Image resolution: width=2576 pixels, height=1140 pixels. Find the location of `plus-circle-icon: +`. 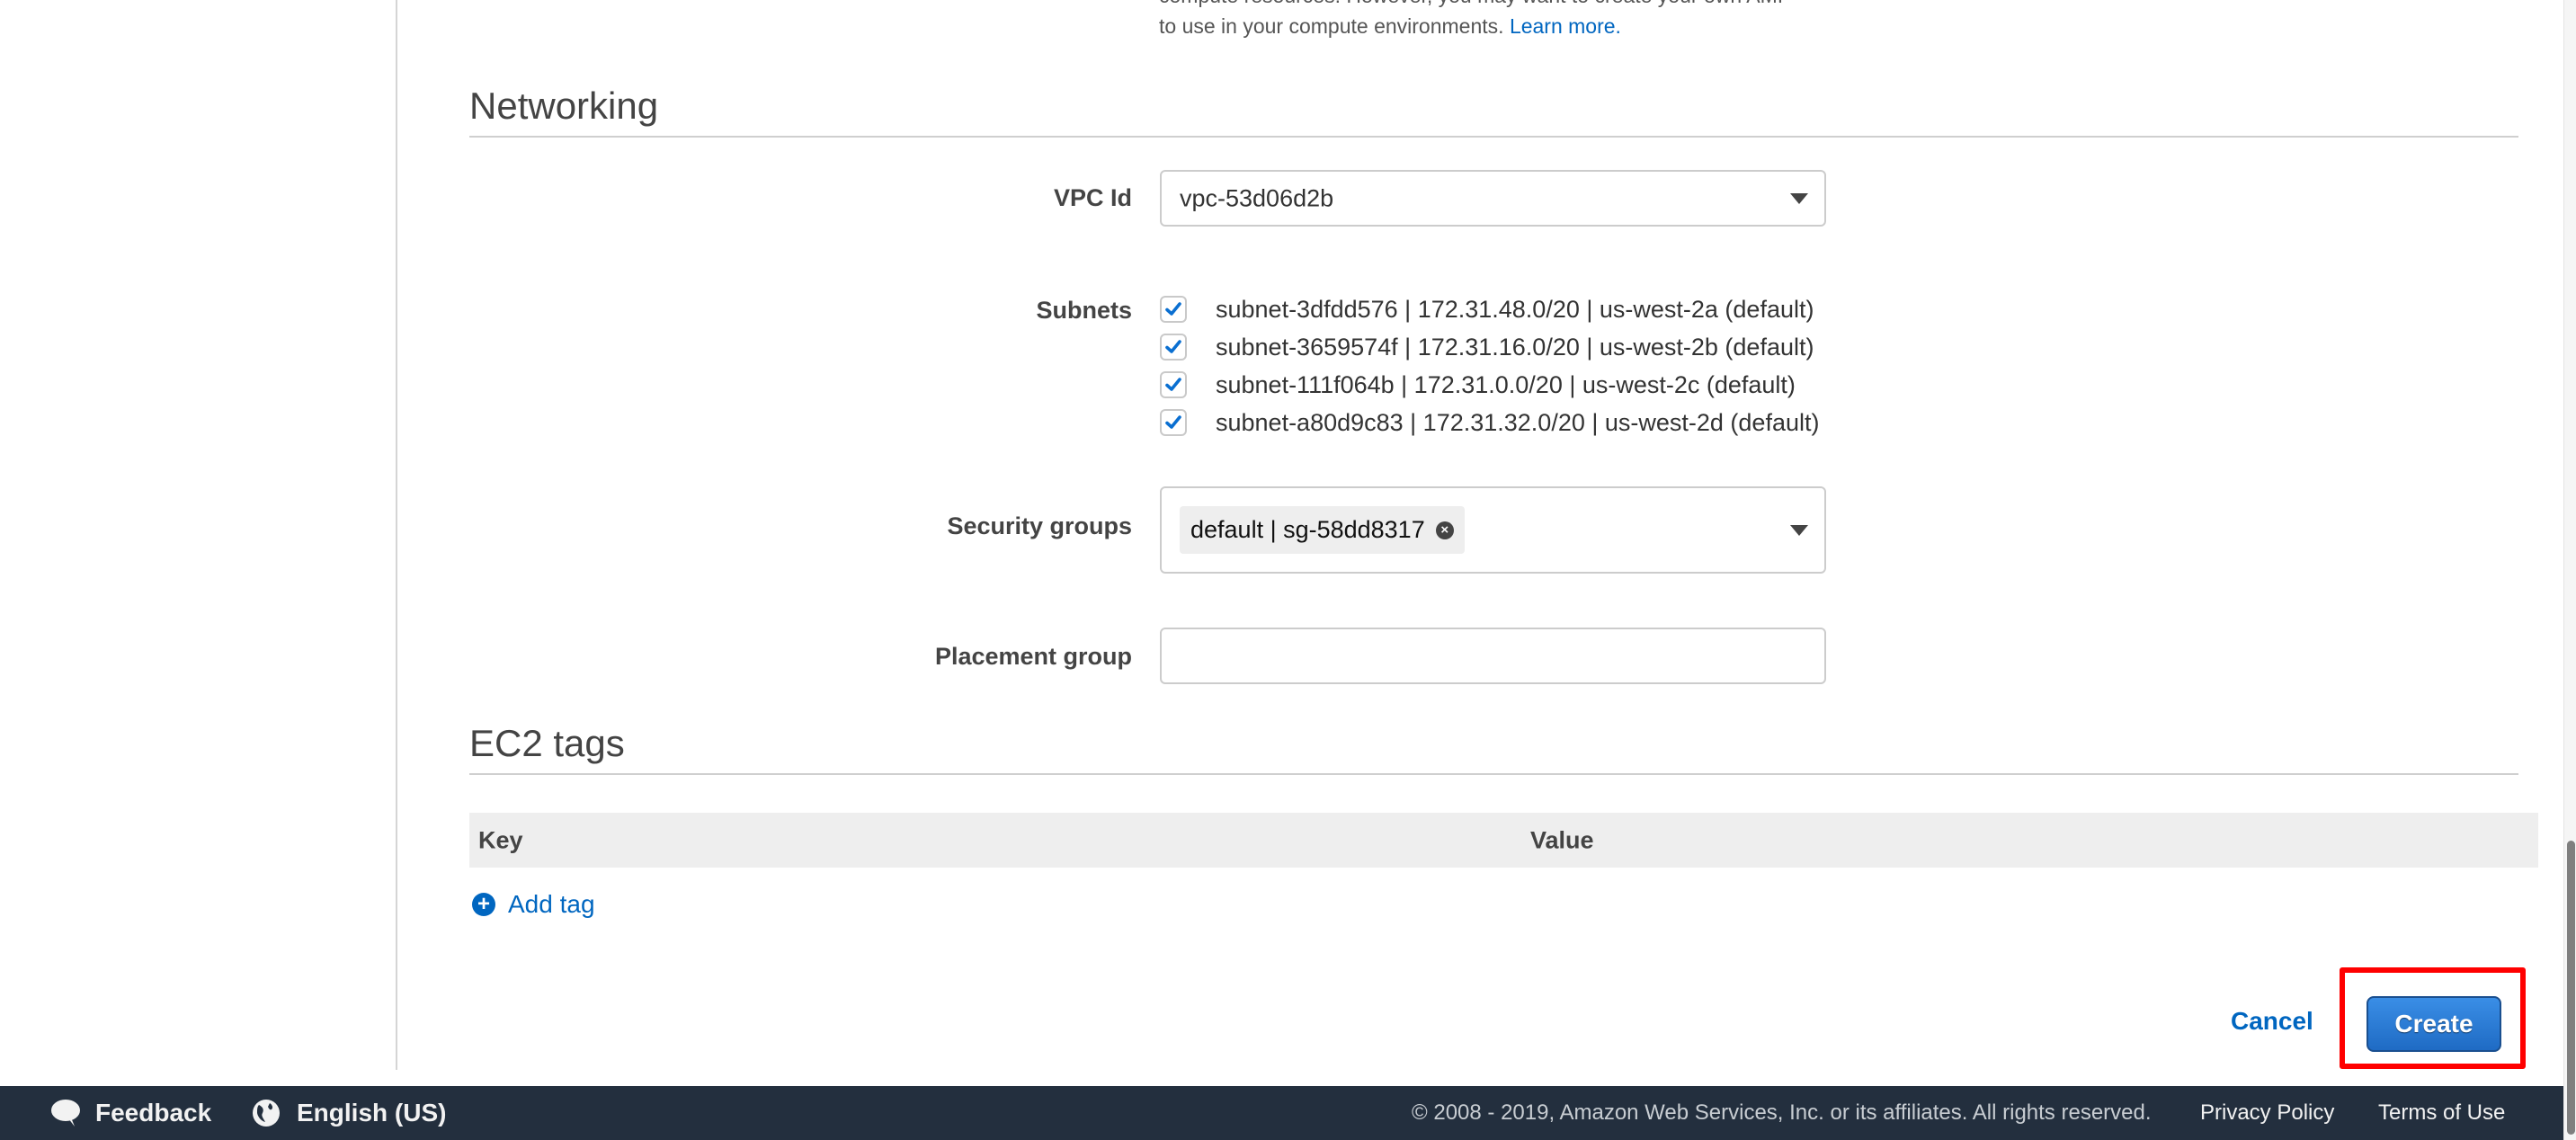

plus-circle-icon: + is located at coordinates (484, 904).